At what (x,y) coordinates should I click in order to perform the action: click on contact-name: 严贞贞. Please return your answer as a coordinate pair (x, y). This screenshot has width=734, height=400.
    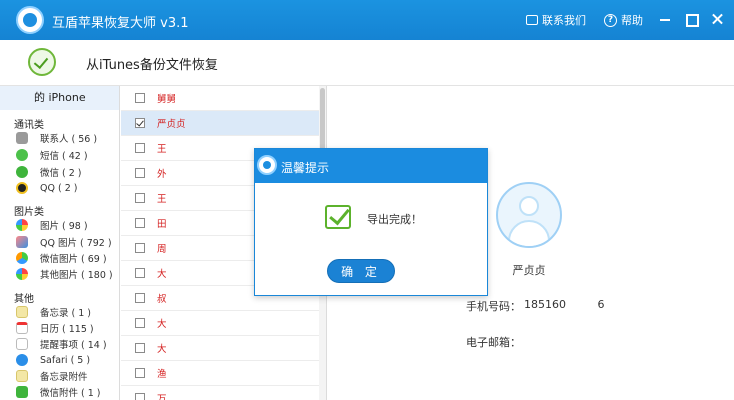
    Looking at the image, I should click on (171, 124).